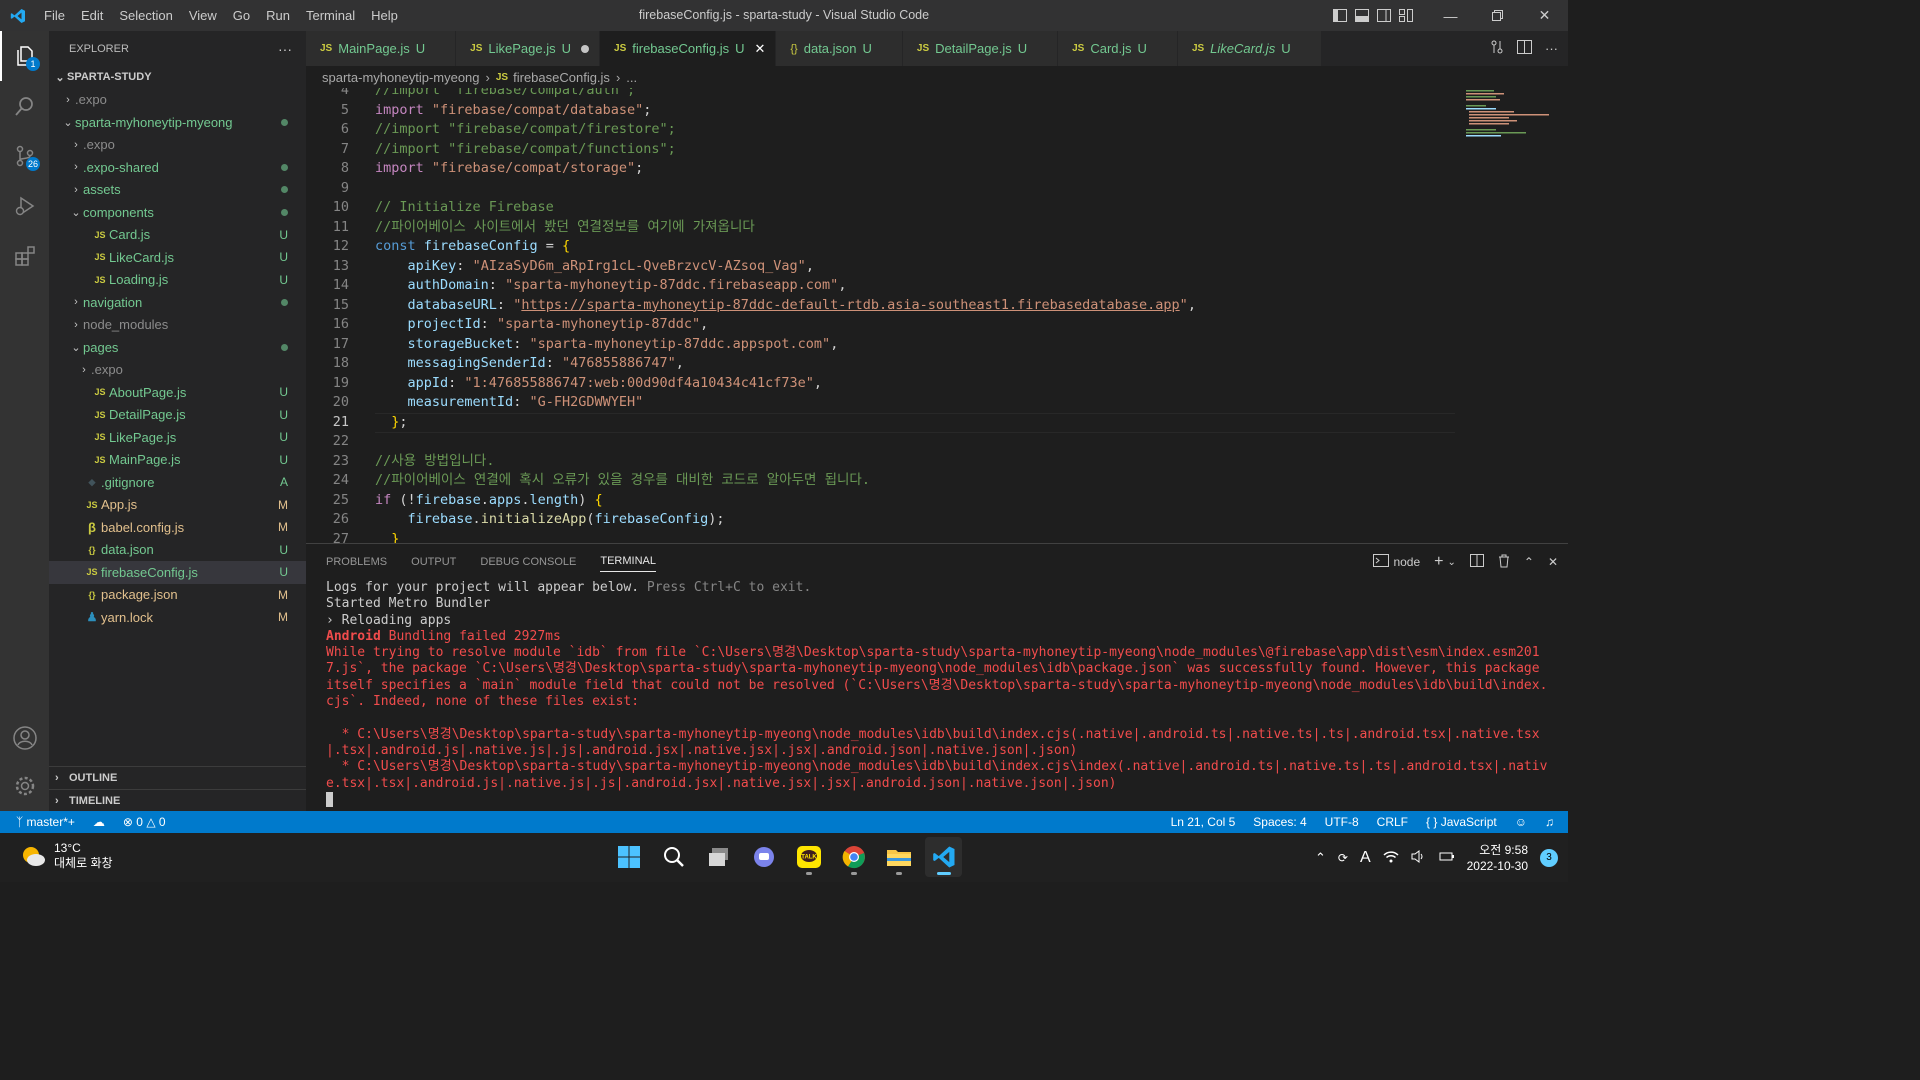 This screenshot has width=1920, height=1080. I want to click on menu-view: View, so click(203, 15).